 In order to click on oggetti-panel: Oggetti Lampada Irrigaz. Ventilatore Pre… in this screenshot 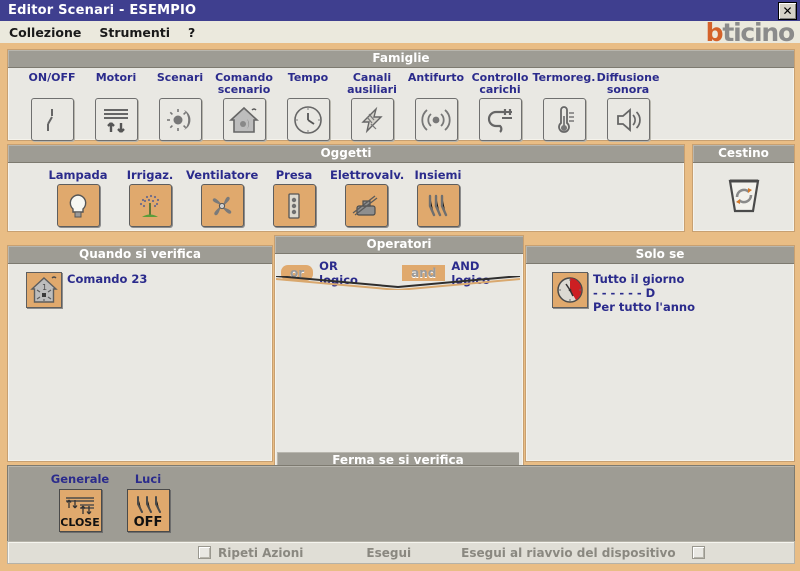, I will do `click(346, 188)`.